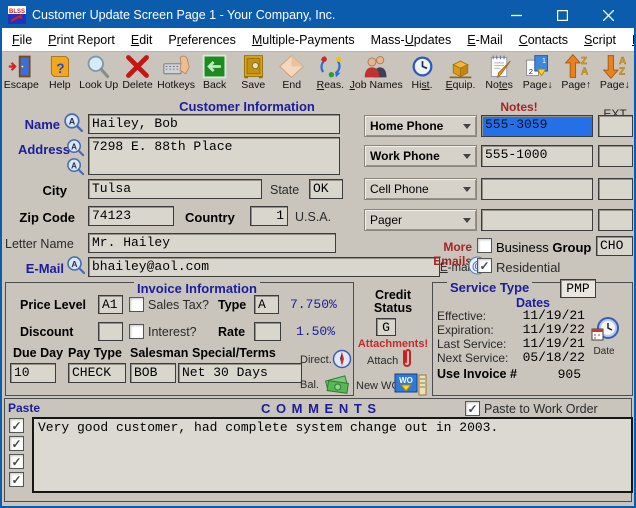  Describe the element at coordinates (142, 40) in the screenshot. I see `menu-edit: Edit` at that location.